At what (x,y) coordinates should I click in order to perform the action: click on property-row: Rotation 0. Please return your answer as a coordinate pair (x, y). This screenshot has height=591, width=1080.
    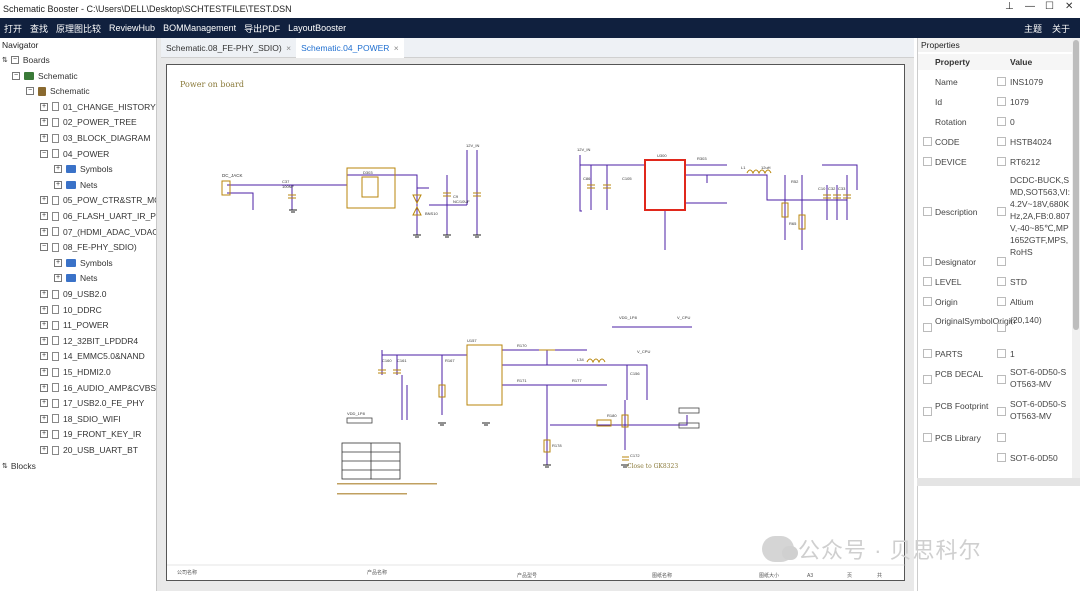
    Looking at the image, I should click on (995, 122).